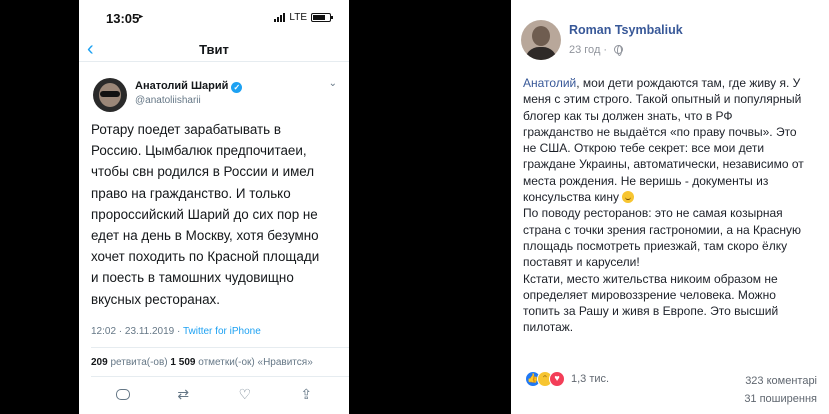 The image size is (829, 414). Describe the element at coordinates (137, 331) in the screenshot. I see `tweet-datetime: 12:02 · 23.11.2019 ·` at that location.